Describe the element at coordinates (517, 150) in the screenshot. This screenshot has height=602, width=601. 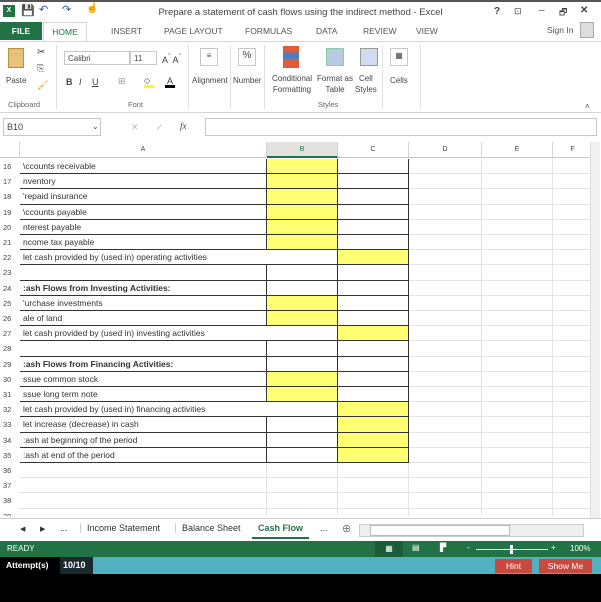
I see `column-header: E` at that location.